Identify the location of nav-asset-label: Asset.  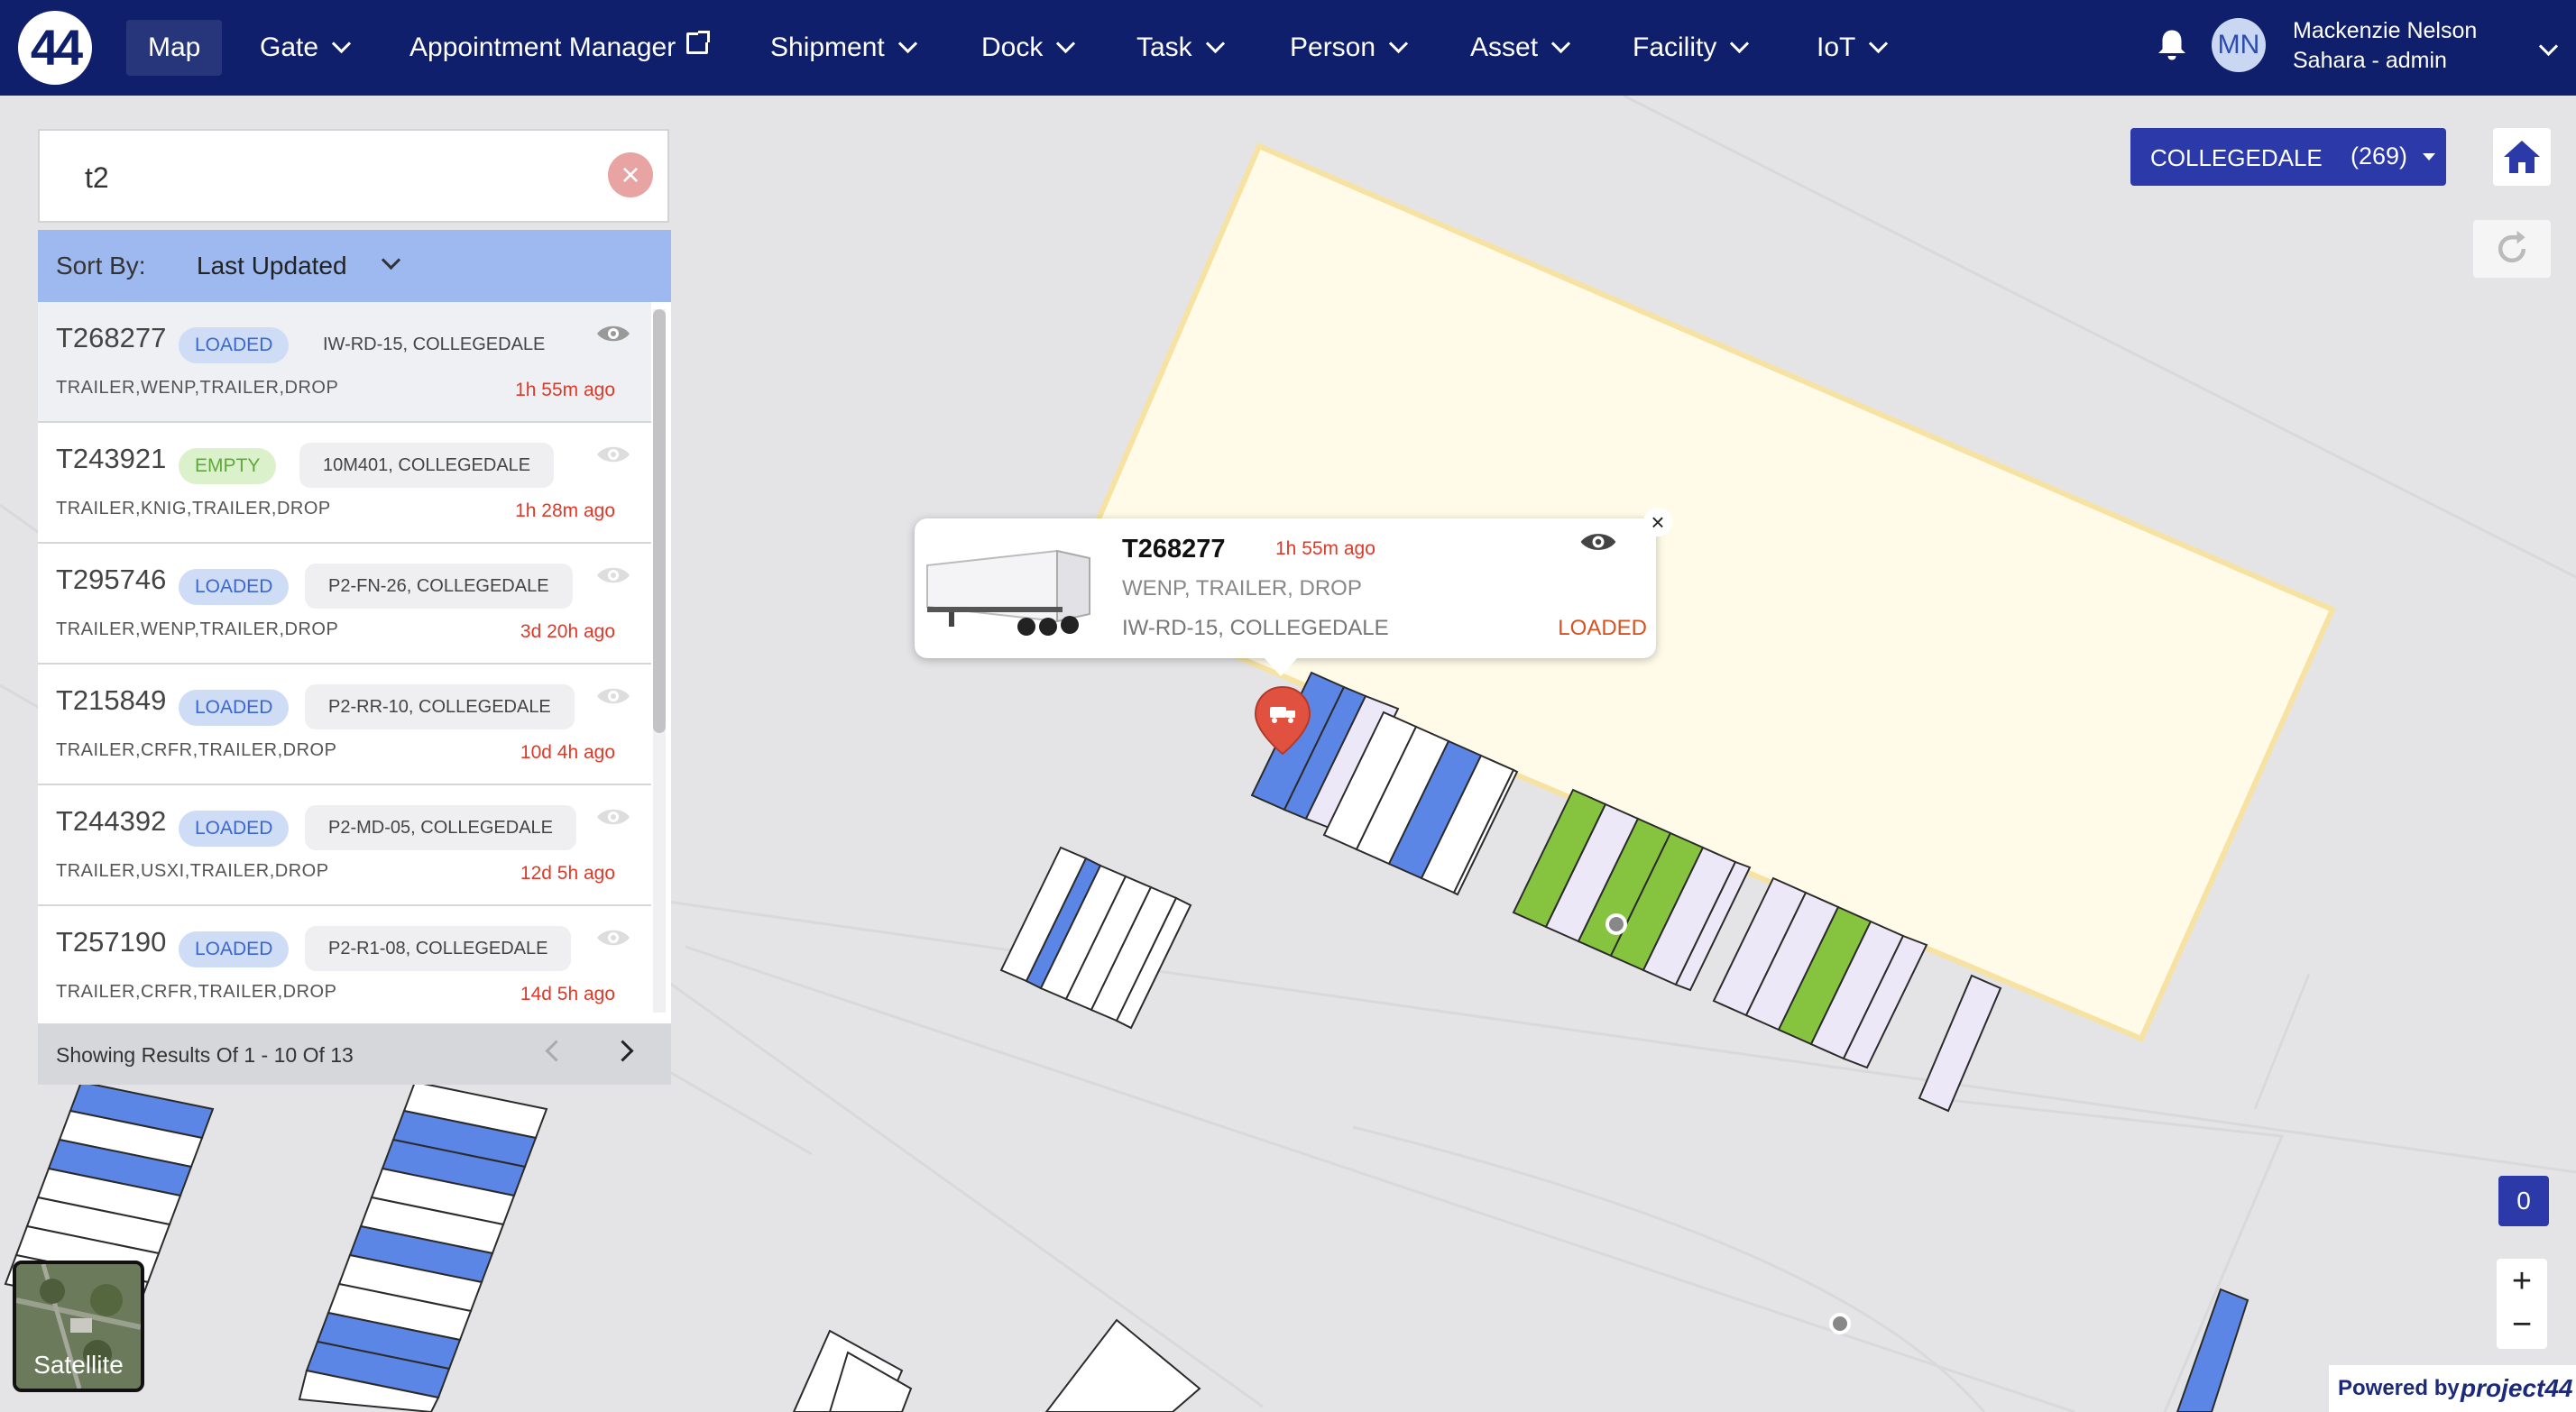
(1504, 47).